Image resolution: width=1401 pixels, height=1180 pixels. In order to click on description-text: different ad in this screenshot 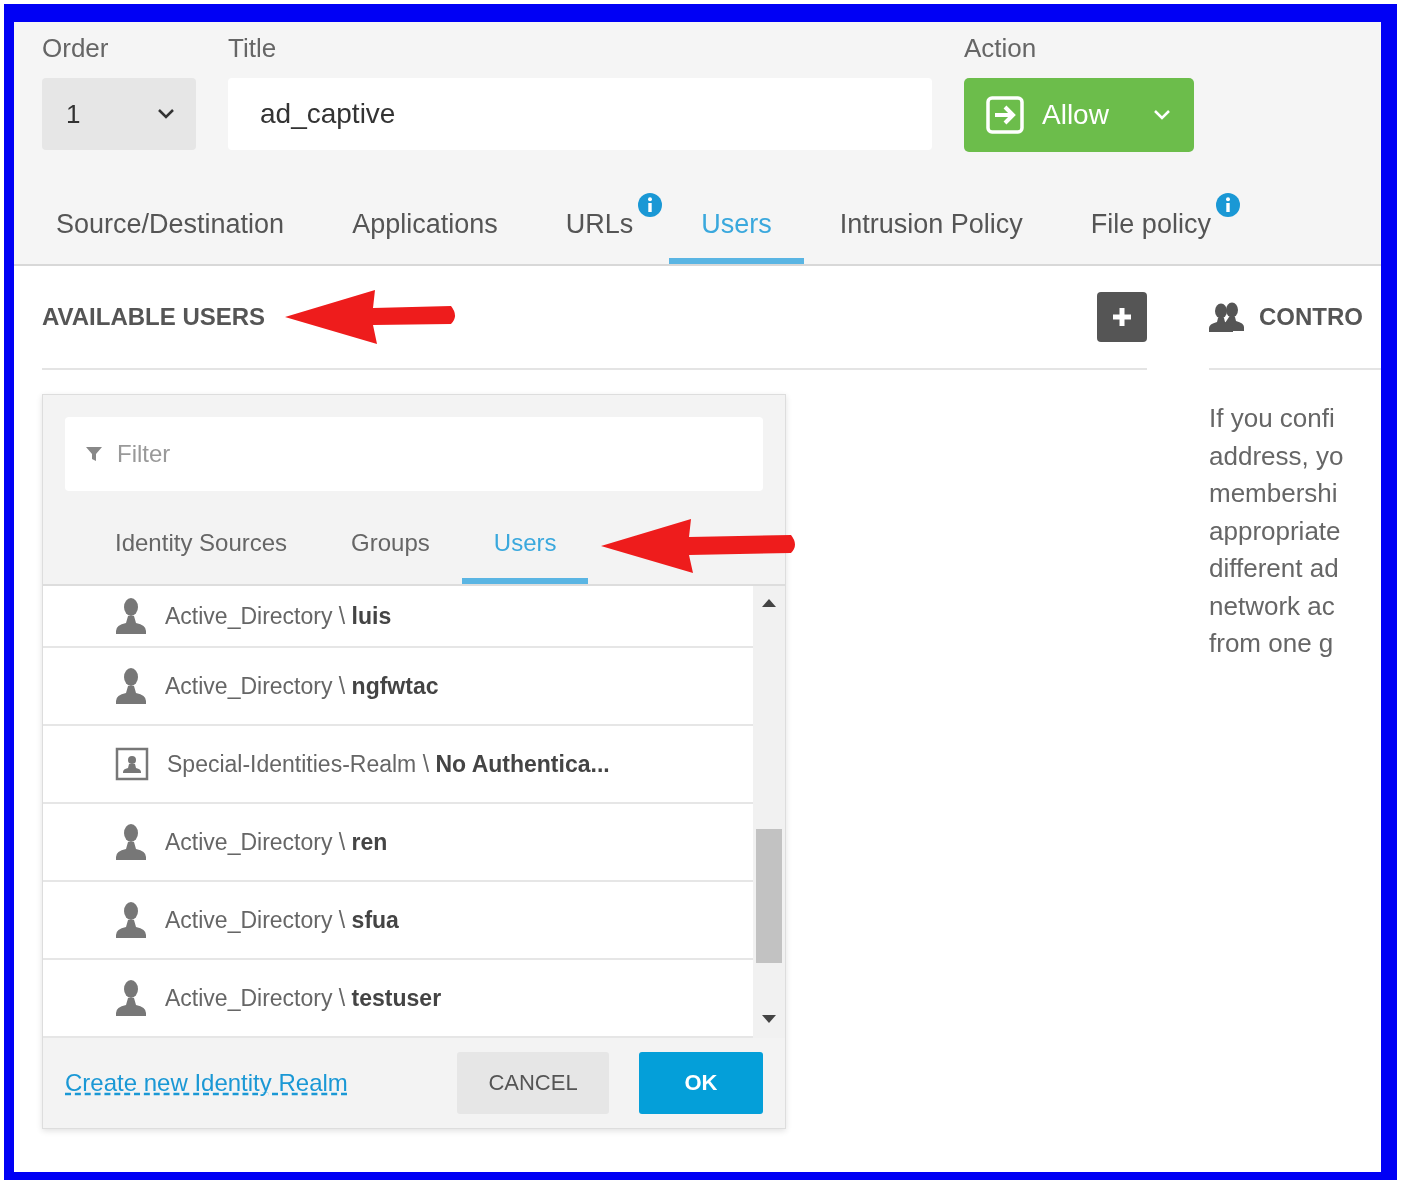, I will do `click(1274, 568)`.